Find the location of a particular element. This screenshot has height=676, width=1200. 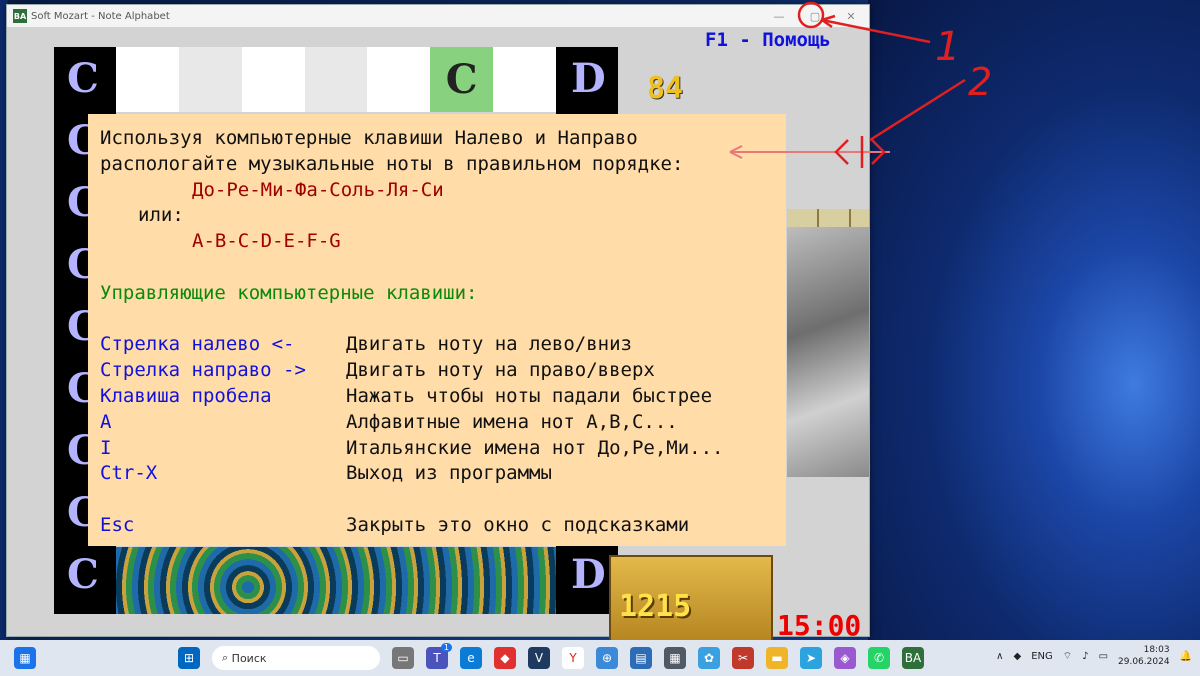

task-view-icon: ▭ is located at coordinates (403, 658).